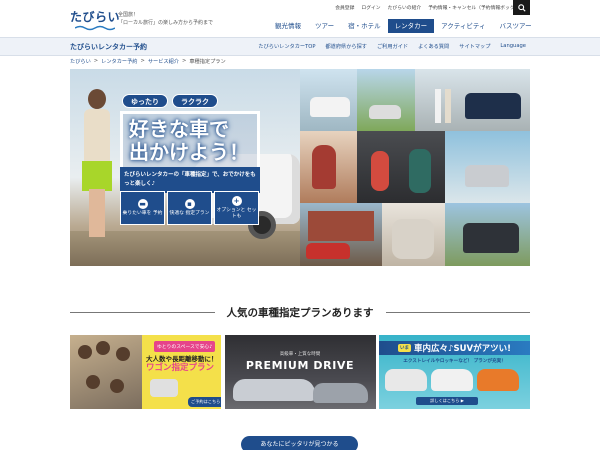 This screenshot has width=600, height=450. I want to click on card-header-bar: いま 車内広々♪SUVがアツい!, so click(454, 348).